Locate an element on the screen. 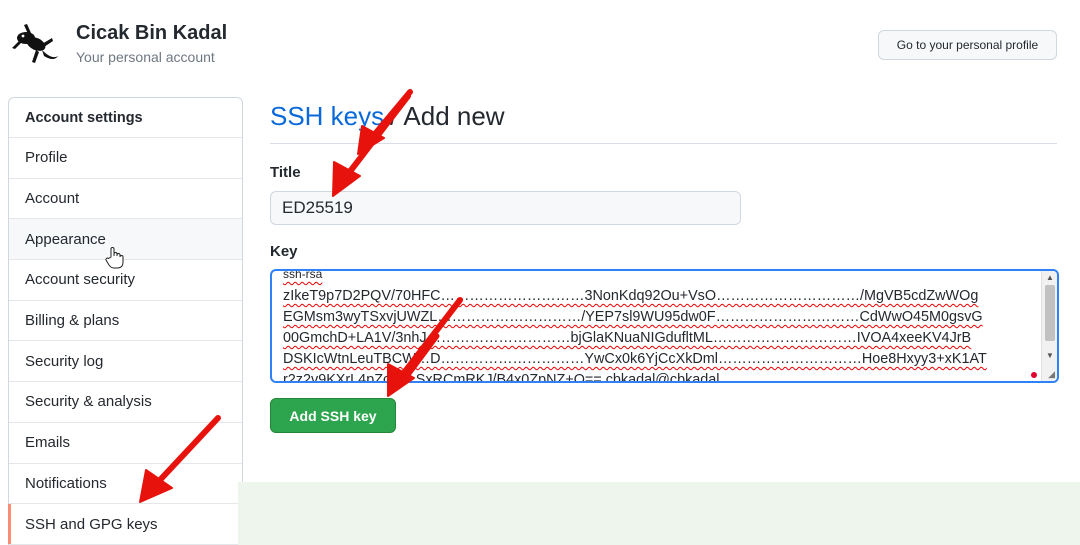  sidebar-item-billing: Billing & plans is located at coordinates (125, 321).